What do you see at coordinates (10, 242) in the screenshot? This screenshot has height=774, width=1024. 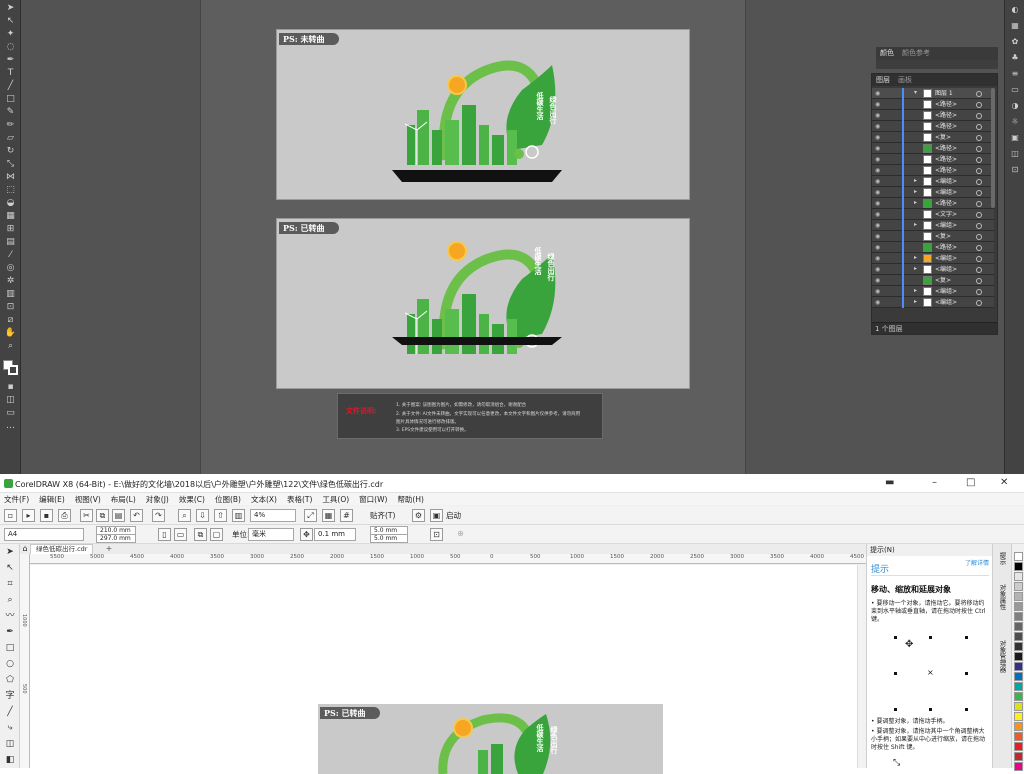 I see `gradient-tool-icon: ▤` at bounding box center [10, 242].